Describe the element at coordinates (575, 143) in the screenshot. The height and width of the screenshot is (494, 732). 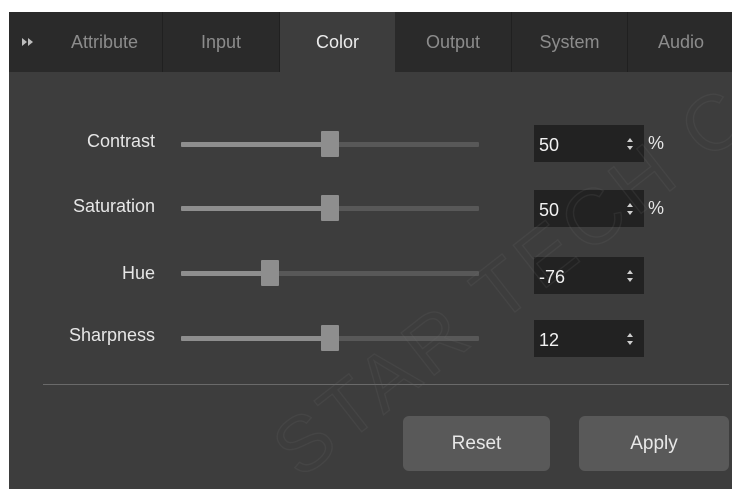
I see `contrast-input` at that location.